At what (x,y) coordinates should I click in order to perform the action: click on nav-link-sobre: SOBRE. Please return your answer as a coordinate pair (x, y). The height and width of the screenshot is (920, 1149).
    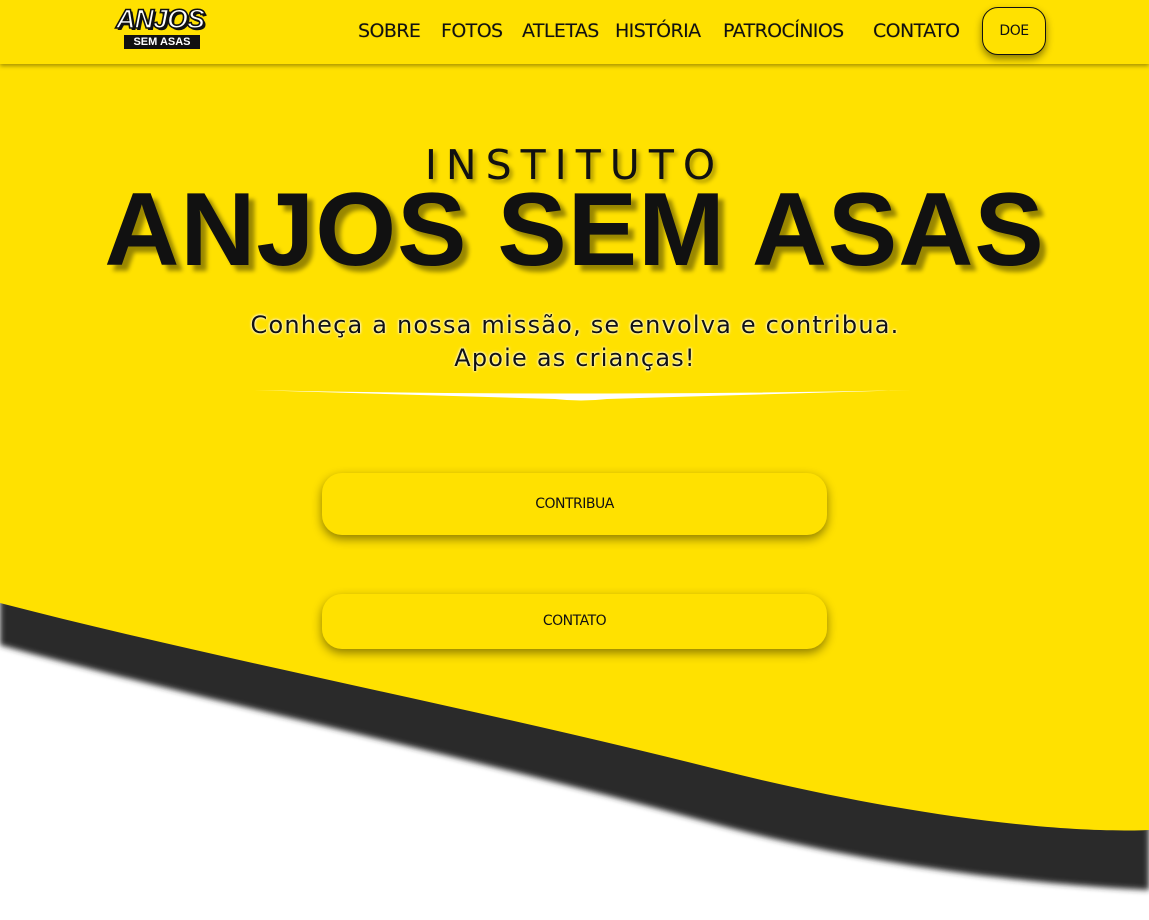
    Looking at the image, I should click on (389, 31).